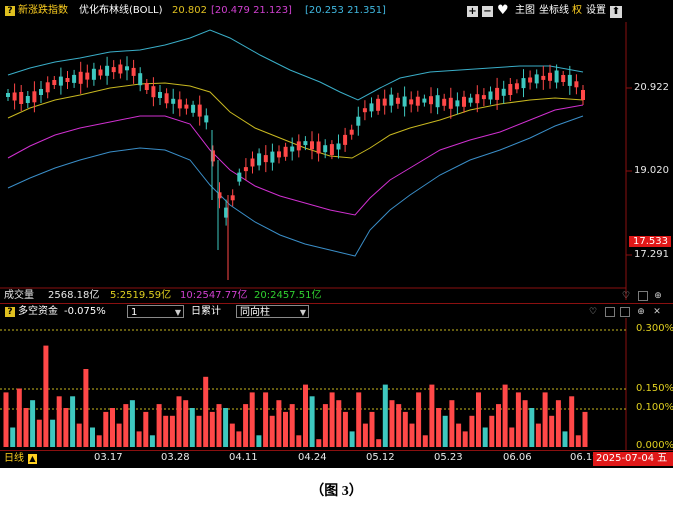 This screenshot has height=505, width=673. I want to click on volume-label: 成交量, so click(19, 295).